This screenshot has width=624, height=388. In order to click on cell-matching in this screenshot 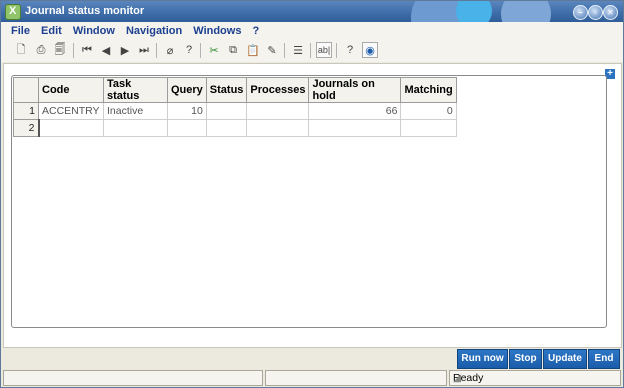, I will do `click(428, 128)`.